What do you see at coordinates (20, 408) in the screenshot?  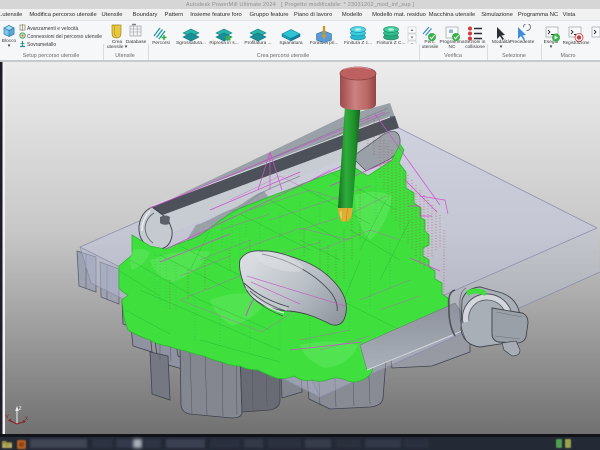 I see `svg-text: z` at bounding box center [20, 408].